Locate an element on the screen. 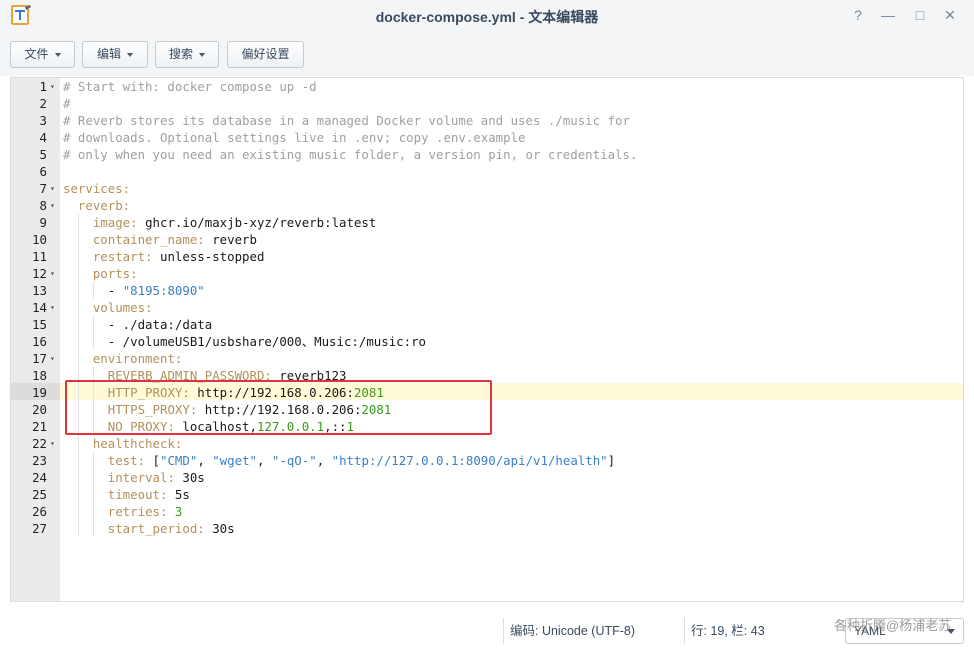 This screenshot has height=653, width=974. code-line: 12 ▾ ports: is located at coordinates (487, 273).